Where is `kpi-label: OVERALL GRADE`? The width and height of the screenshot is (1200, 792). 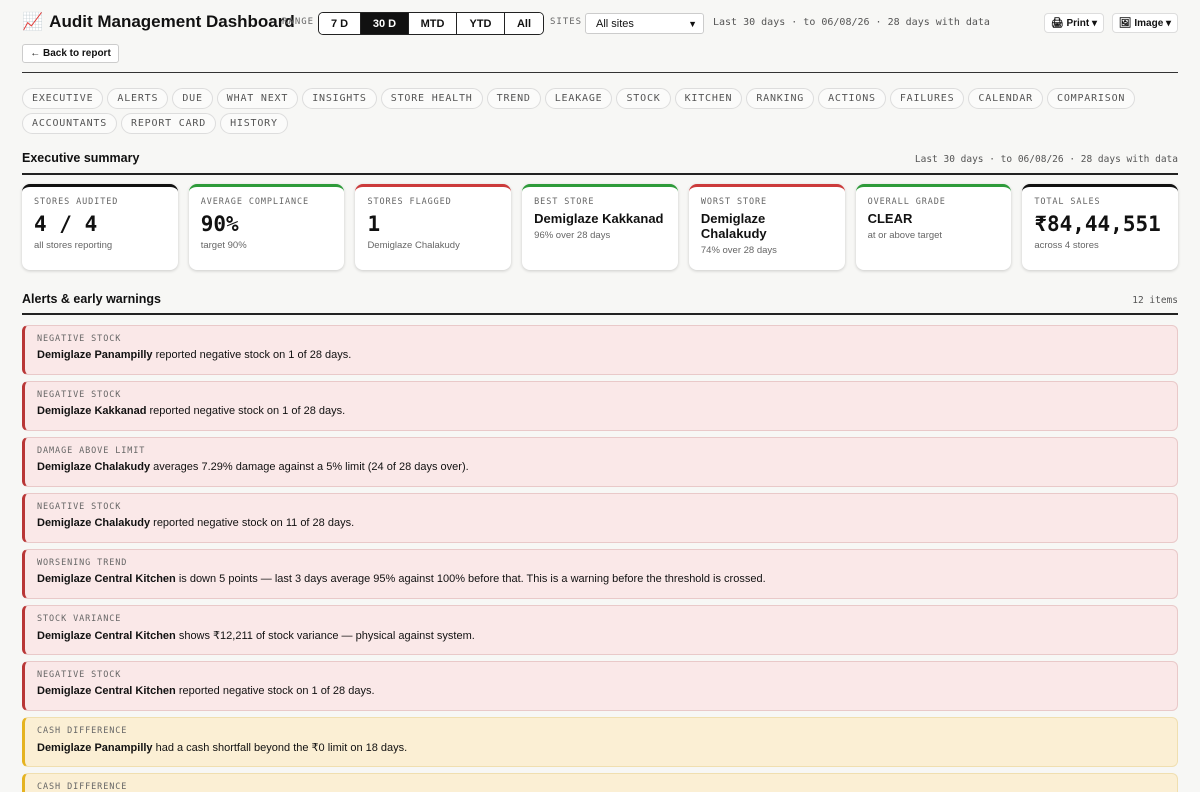 kpi-label: OVERALL GRADE is located at coordinates (906, 202).